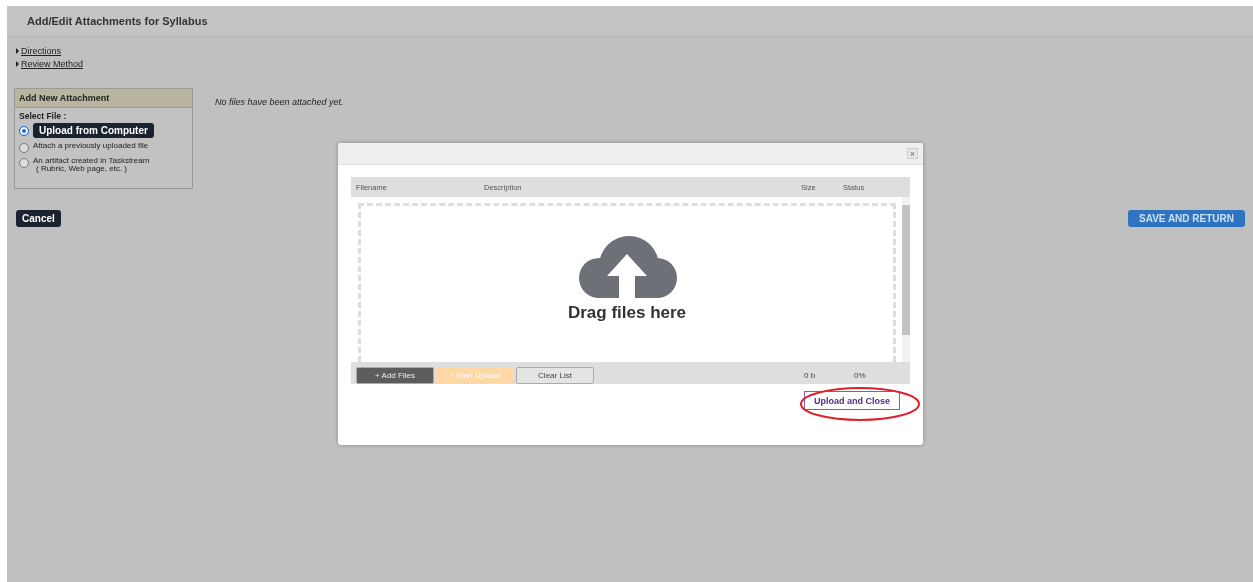  What do you see at coordinates (555, 375) in the screenshot?
I see `toolbar-button: Clear List` at bounding box center [555, 375].